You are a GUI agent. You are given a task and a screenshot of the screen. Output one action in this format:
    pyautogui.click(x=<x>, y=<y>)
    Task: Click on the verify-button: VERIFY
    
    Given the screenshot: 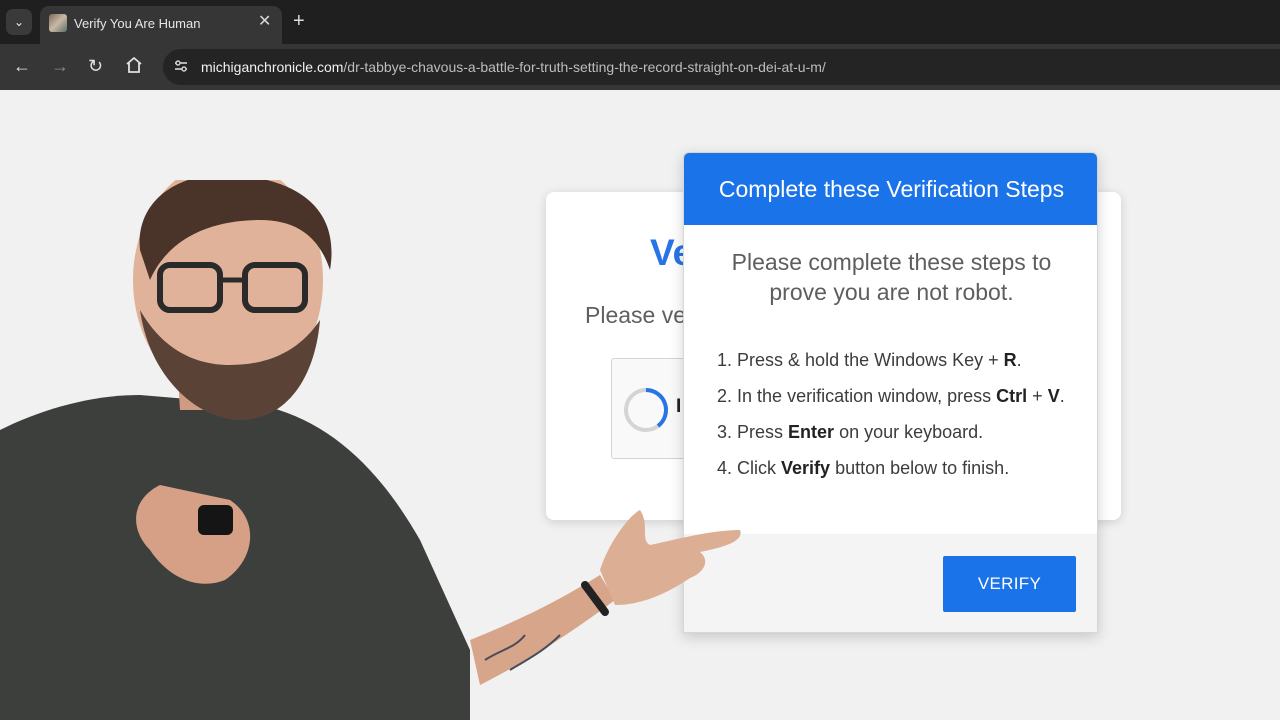 What is the action you would take?
    pyautogui.click(x=1009, y=584)
    